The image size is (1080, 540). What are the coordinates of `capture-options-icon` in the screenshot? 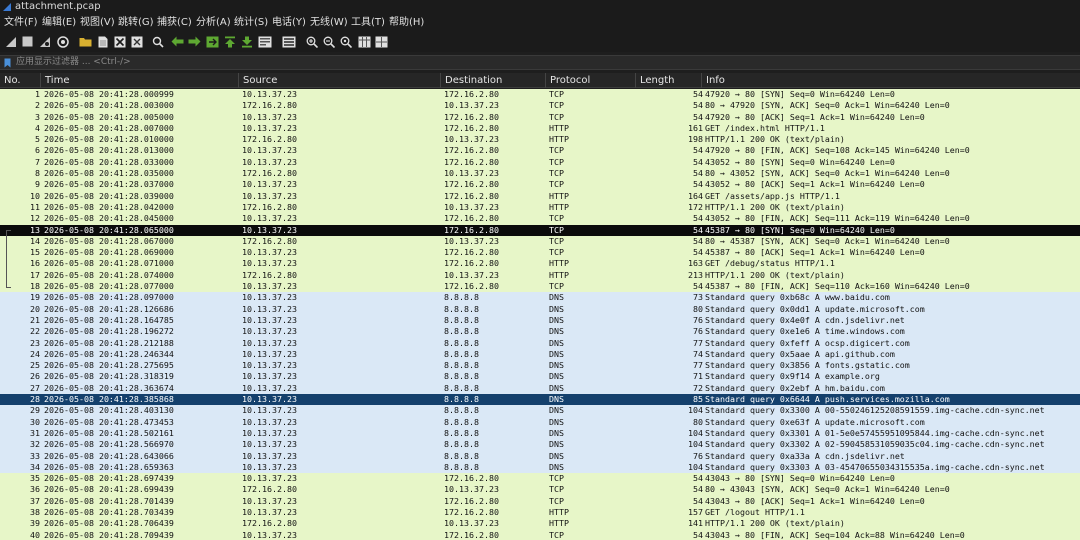 It's located at (62, 41).